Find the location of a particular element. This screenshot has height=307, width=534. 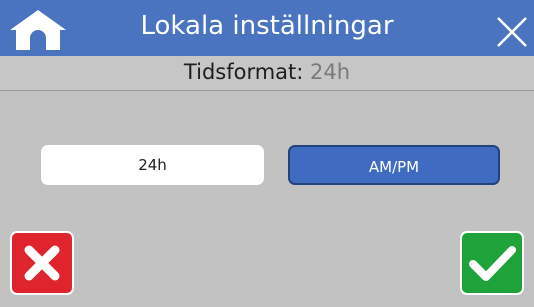

cancel-button is located at coordinates (42, 263).